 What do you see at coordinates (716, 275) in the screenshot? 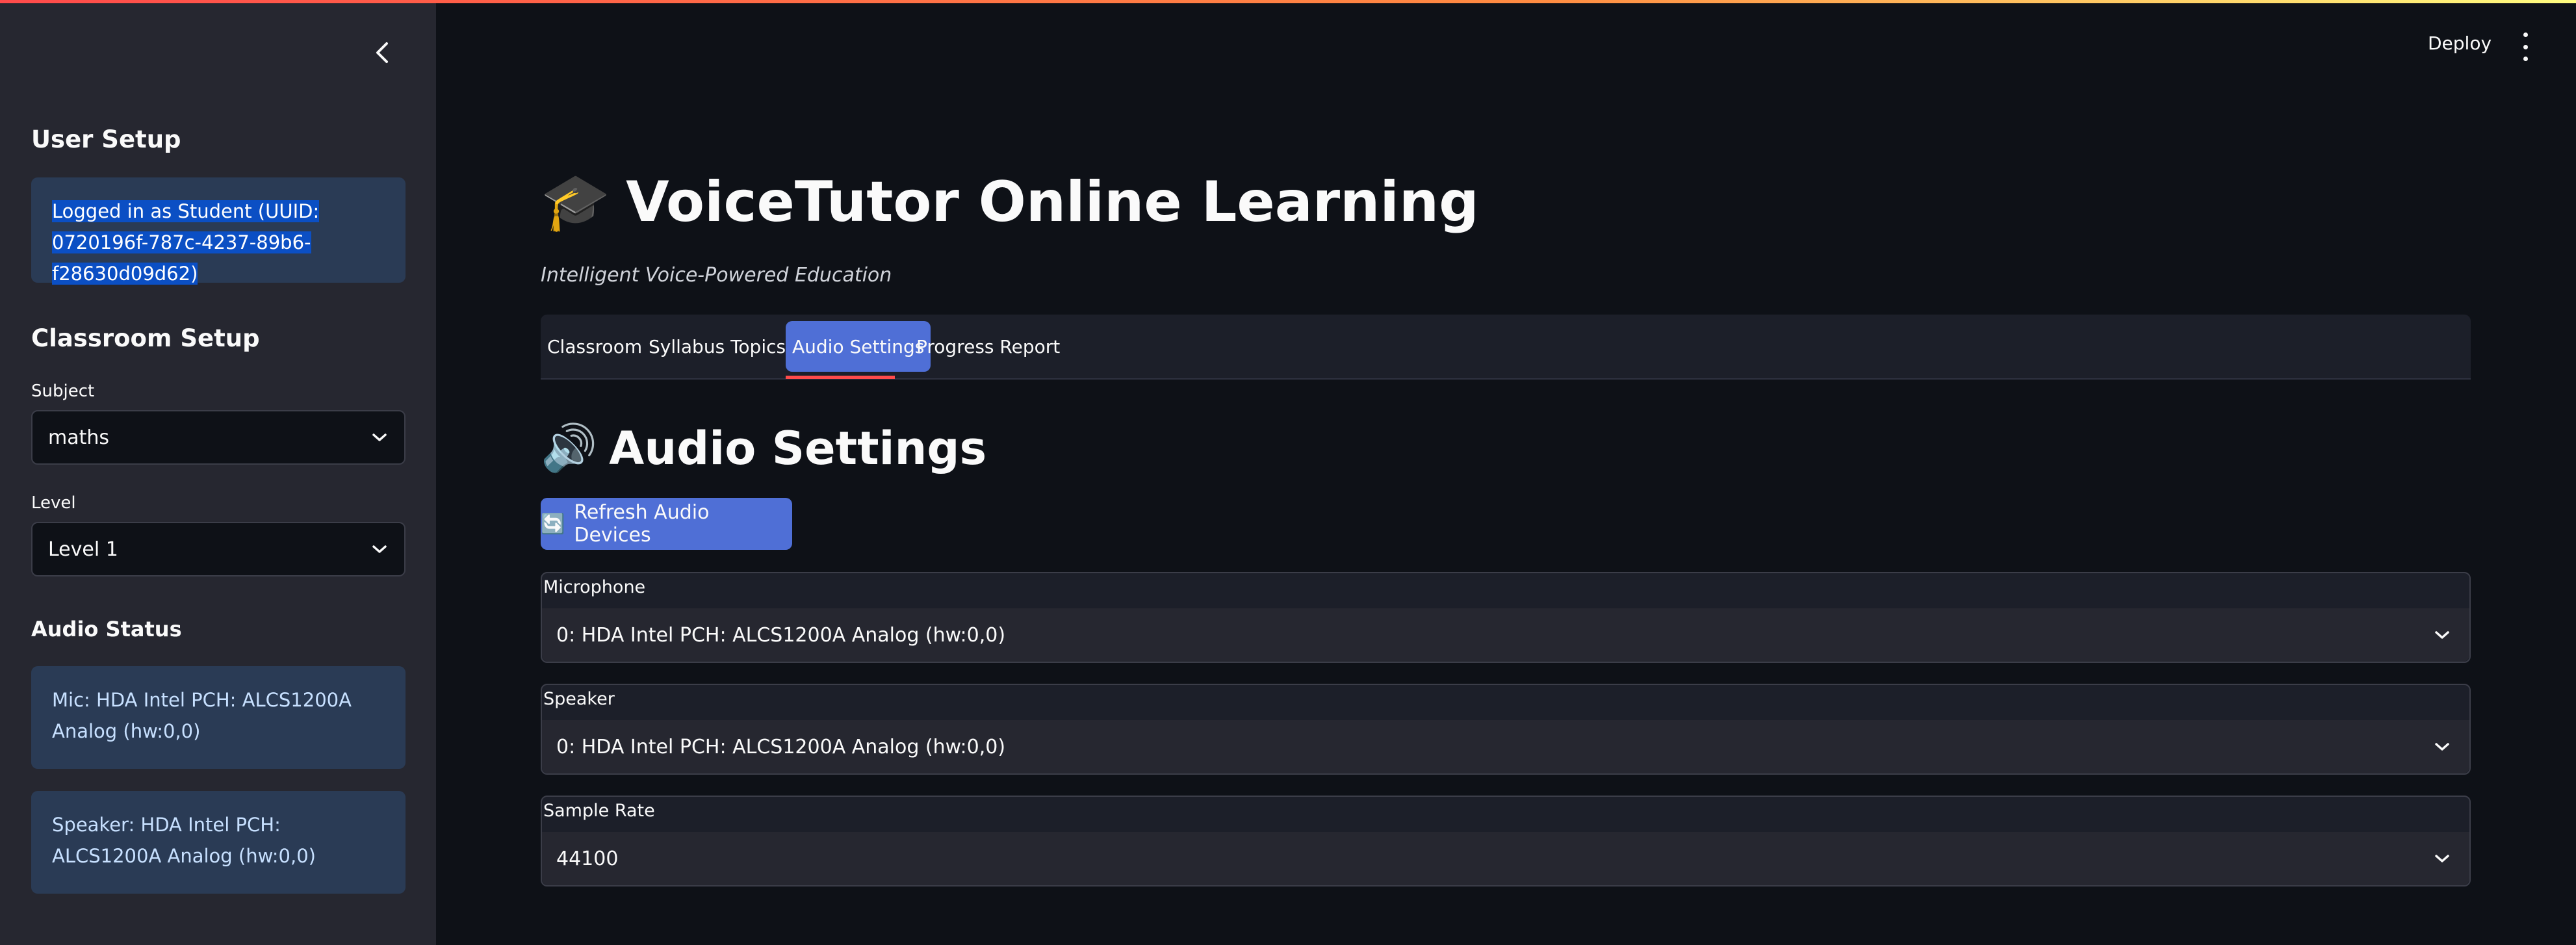
I see `page-subtitle: Intelligent Voice-Powered Education` at bounding box center [716, 275].